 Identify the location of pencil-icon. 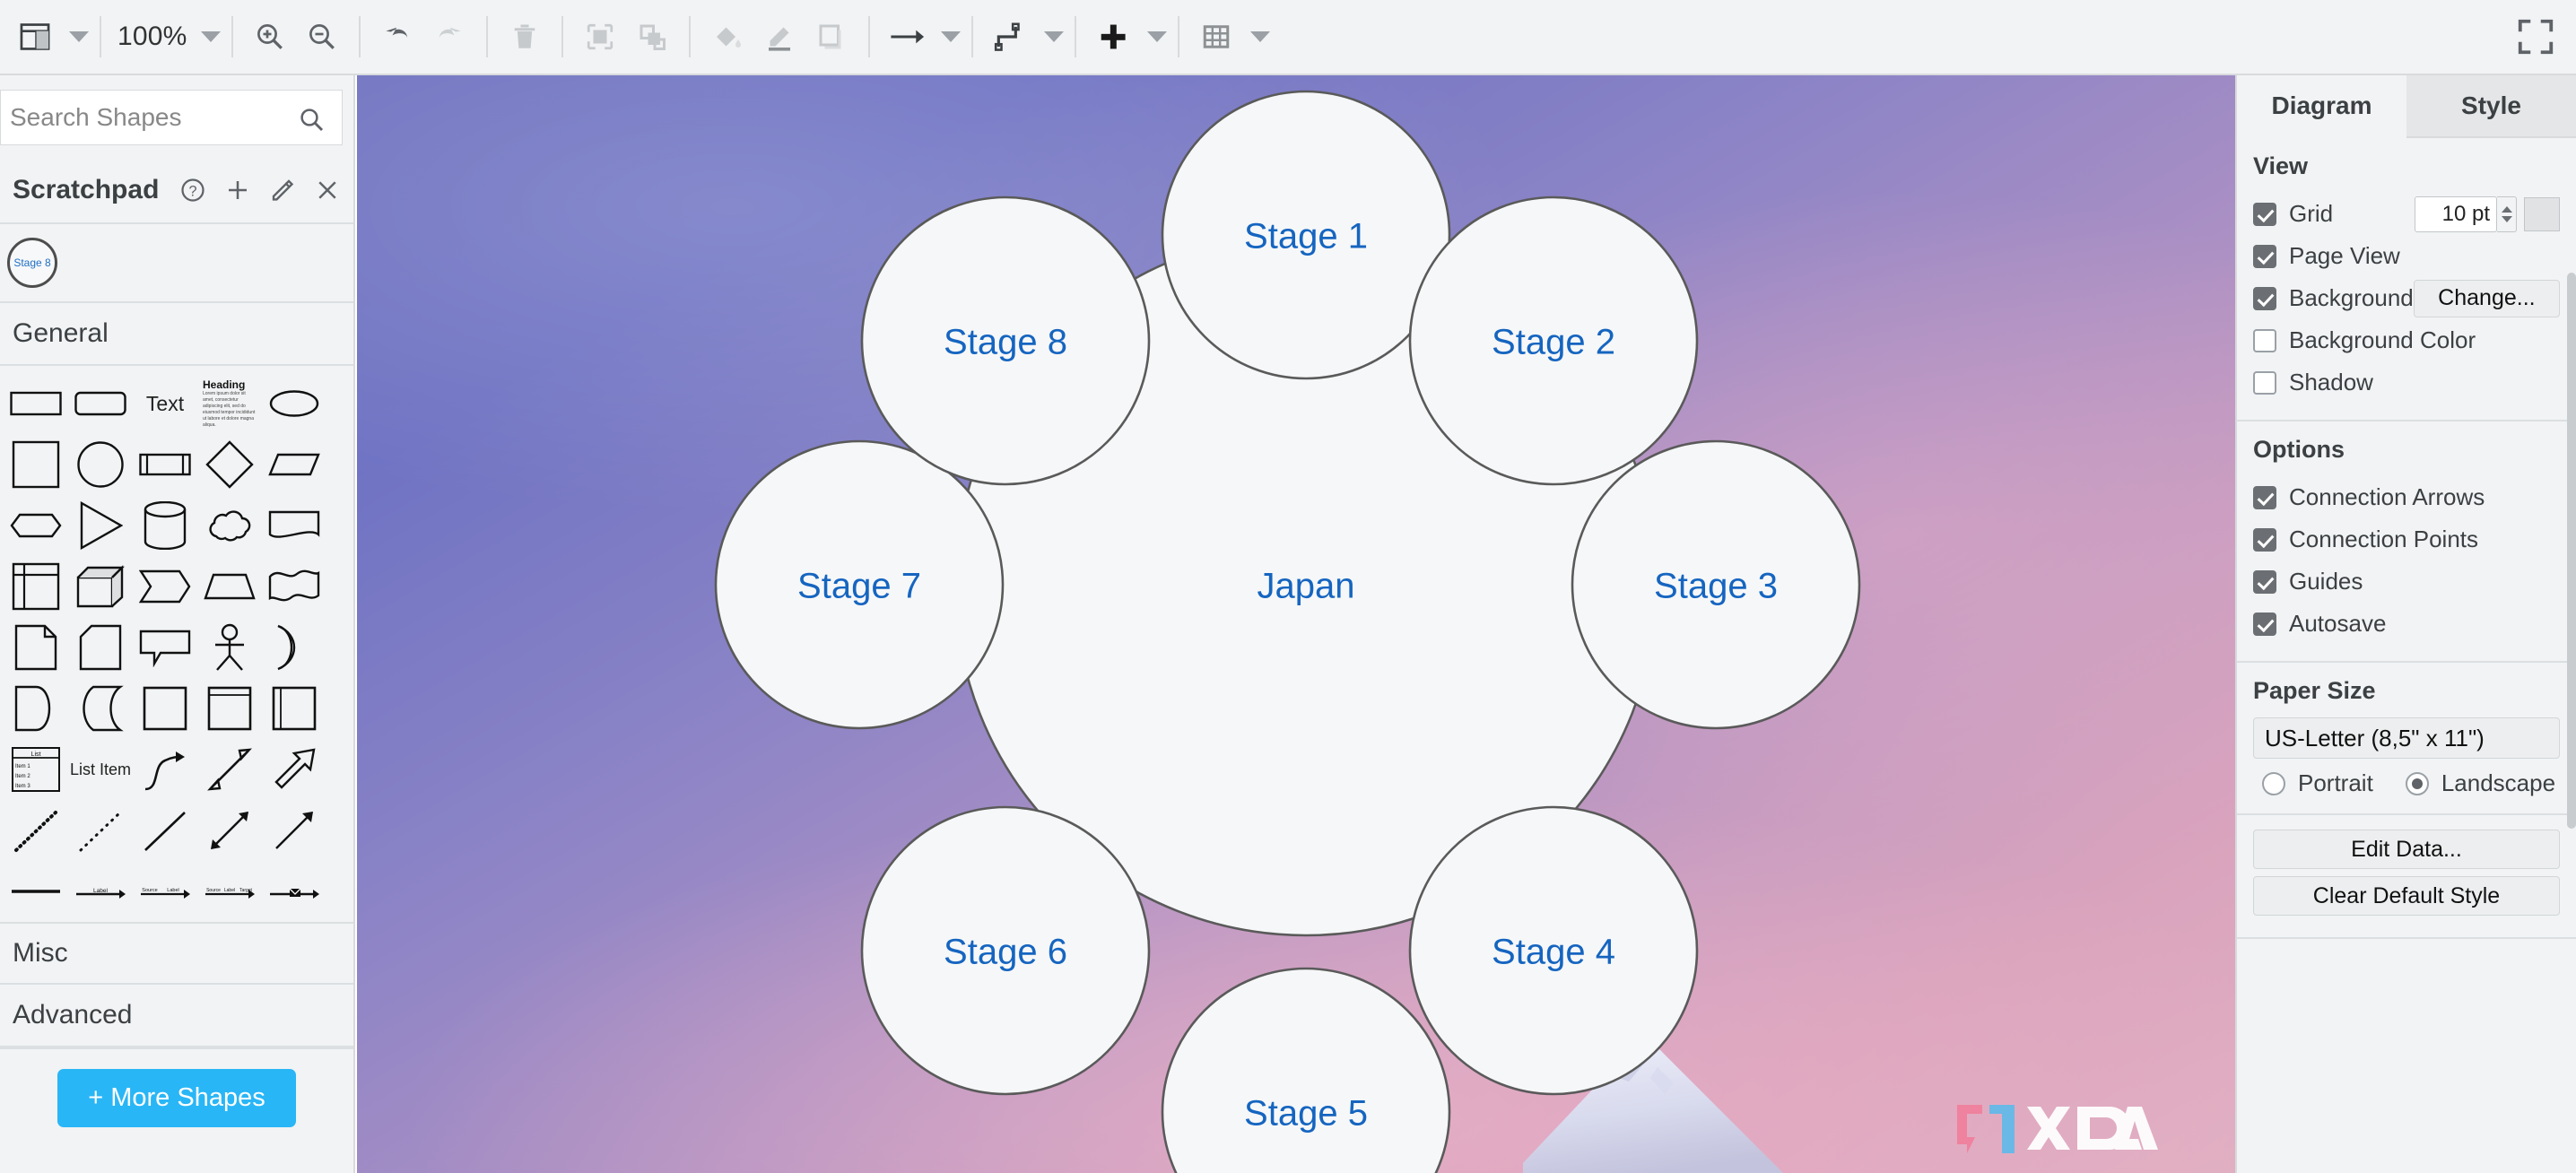
(282, 190).